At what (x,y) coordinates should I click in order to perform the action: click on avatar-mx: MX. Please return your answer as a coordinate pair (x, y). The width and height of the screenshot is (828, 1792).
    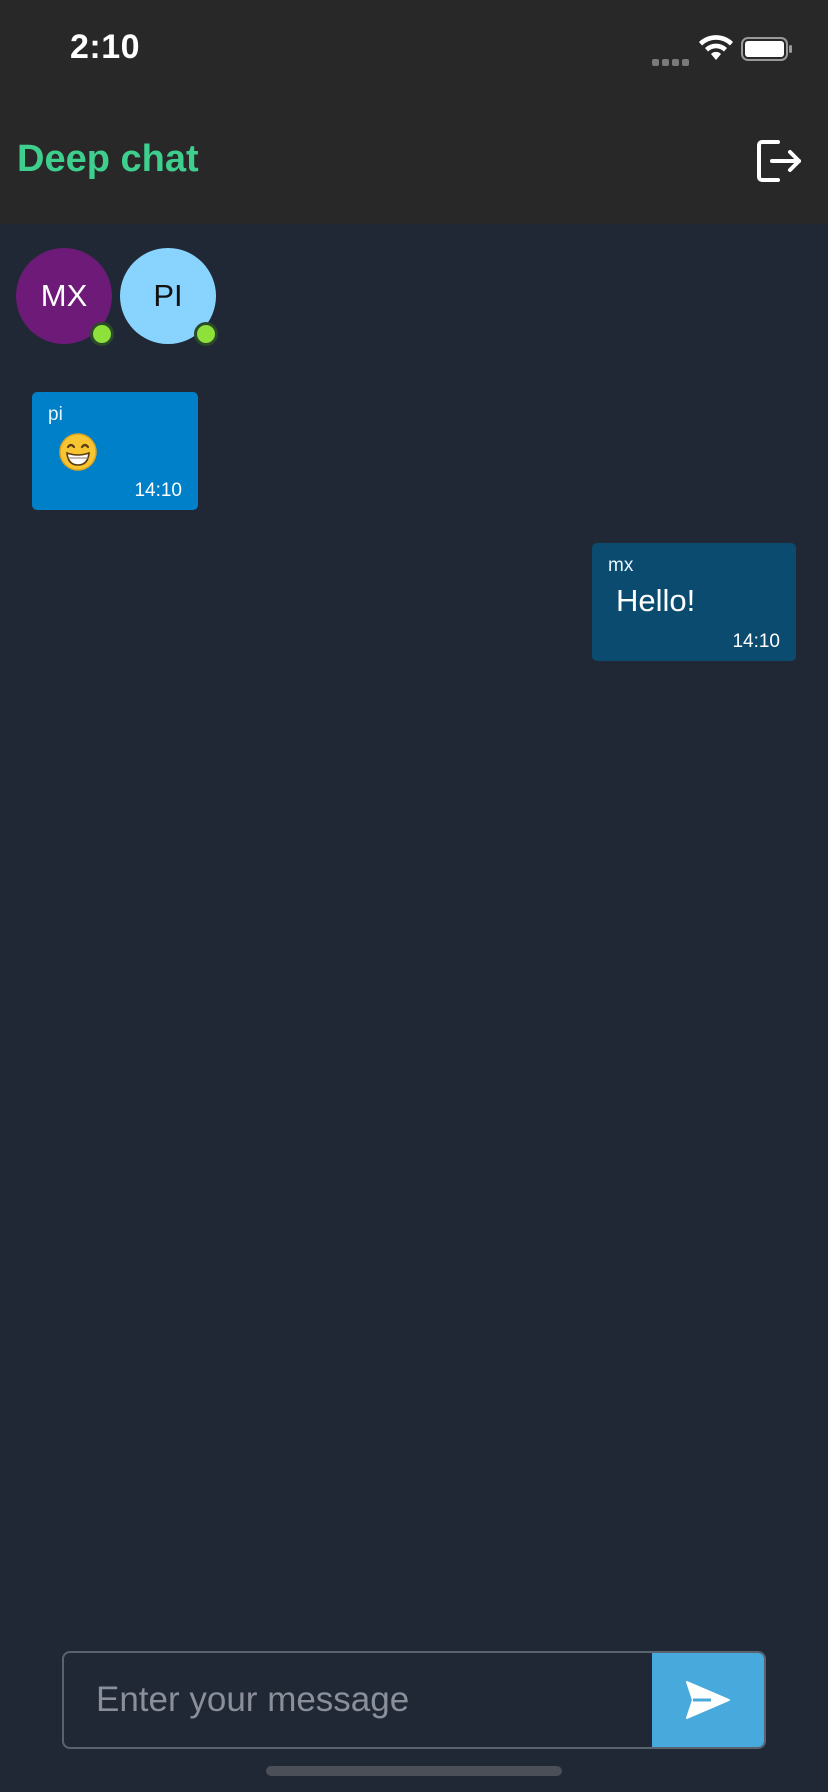
    Looking at the image, I should click on (65, 297).